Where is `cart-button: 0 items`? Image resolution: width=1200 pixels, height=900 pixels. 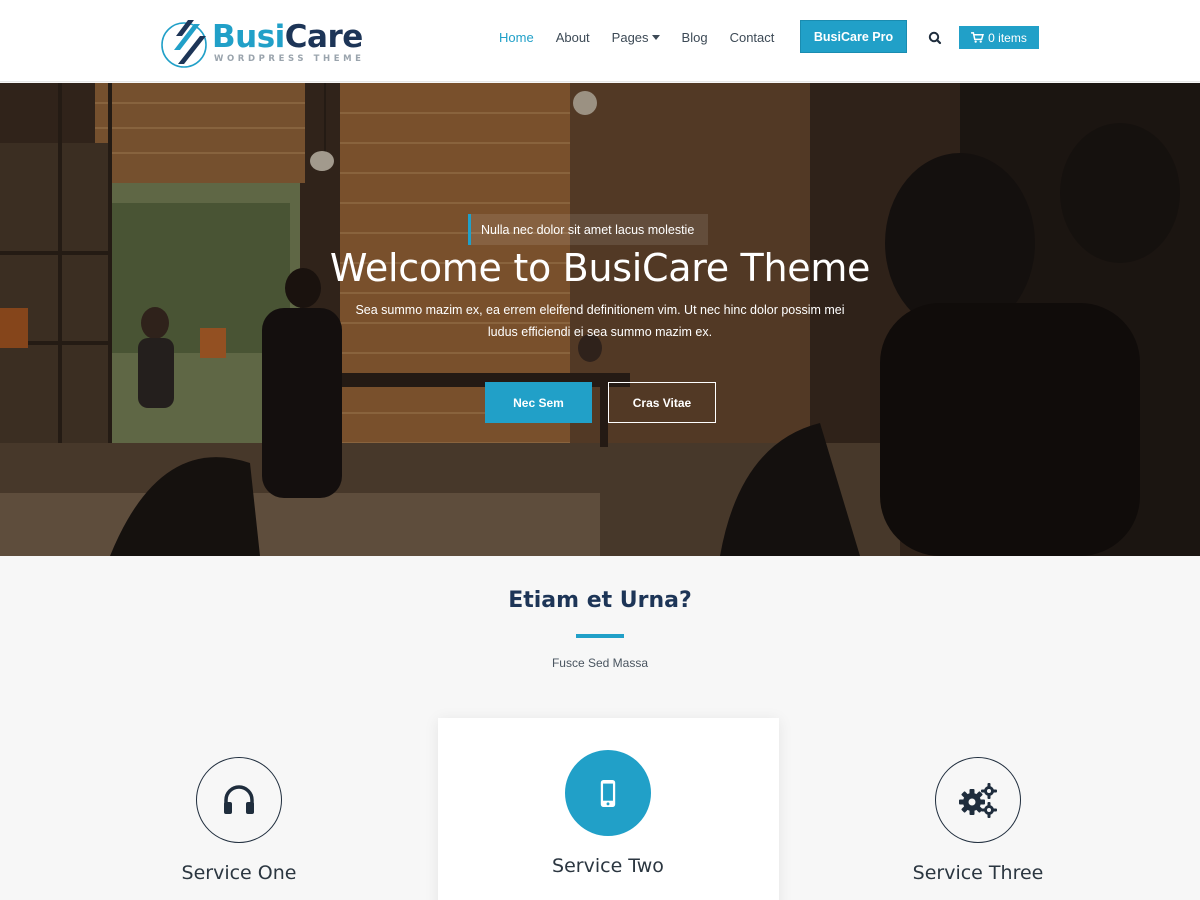
cart-button: 0 items is located at coordinates (999, 37).